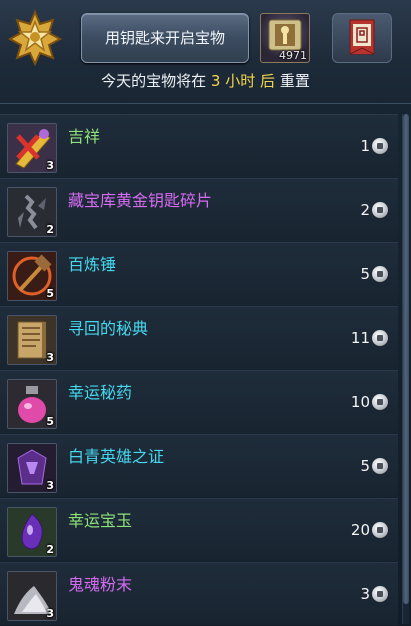 This screenshot has width=411, height=626. Describe the element at coordinates (199, 273) in the screenshot. I see `list-item: 5 百炼锤 5` at that location.